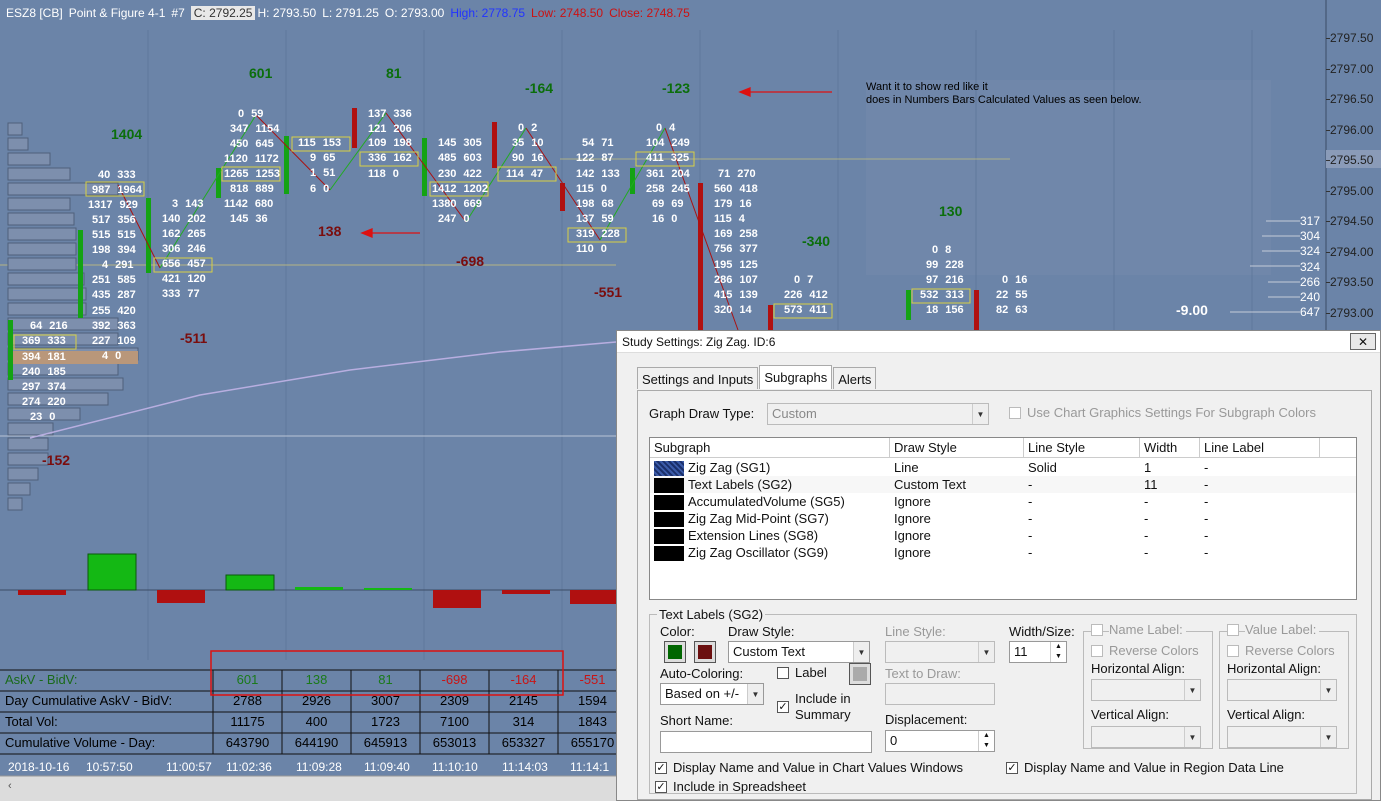  What do you see at coordinates (770, 484) in the screenshot?
I see `subgraph-name-cell: Text Labels (SG2)` at bounding box center [770, 484].